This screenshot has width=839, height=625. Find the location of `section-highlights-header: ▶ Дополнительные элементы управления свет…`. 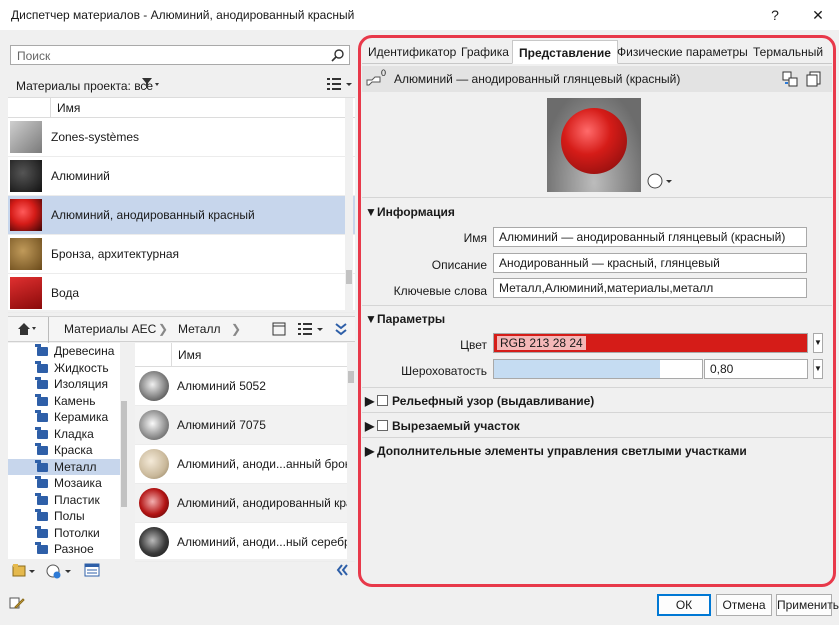

section-highlights-header: ▶ Дополнительные элементы управления свет… is located at coordinates (556, 451).